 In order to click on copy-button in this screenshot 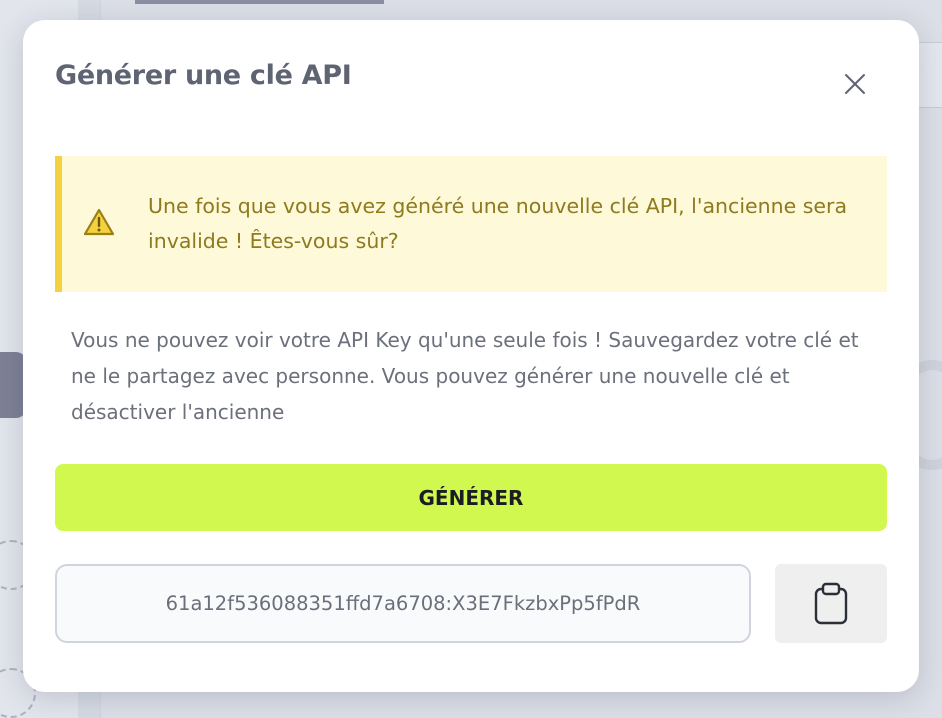, I will do `click(831, 603)`.